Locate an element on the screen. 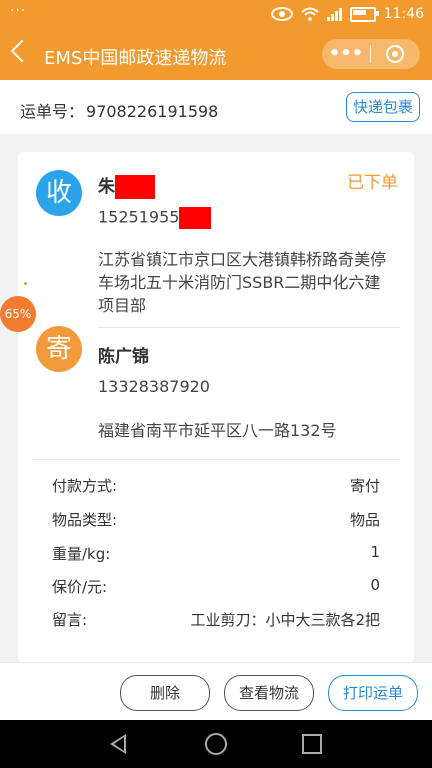 The width and height of the screenshot is (432, 768). detail-value: 物品 is located at coordinates (364, 520).